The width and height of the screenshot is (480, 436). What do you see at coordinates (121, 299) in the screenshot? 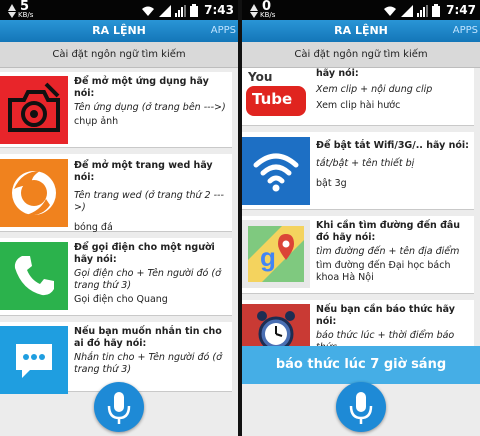
I see `card-example: Gọi điện cho Quang` at bounding box center [121, 299].